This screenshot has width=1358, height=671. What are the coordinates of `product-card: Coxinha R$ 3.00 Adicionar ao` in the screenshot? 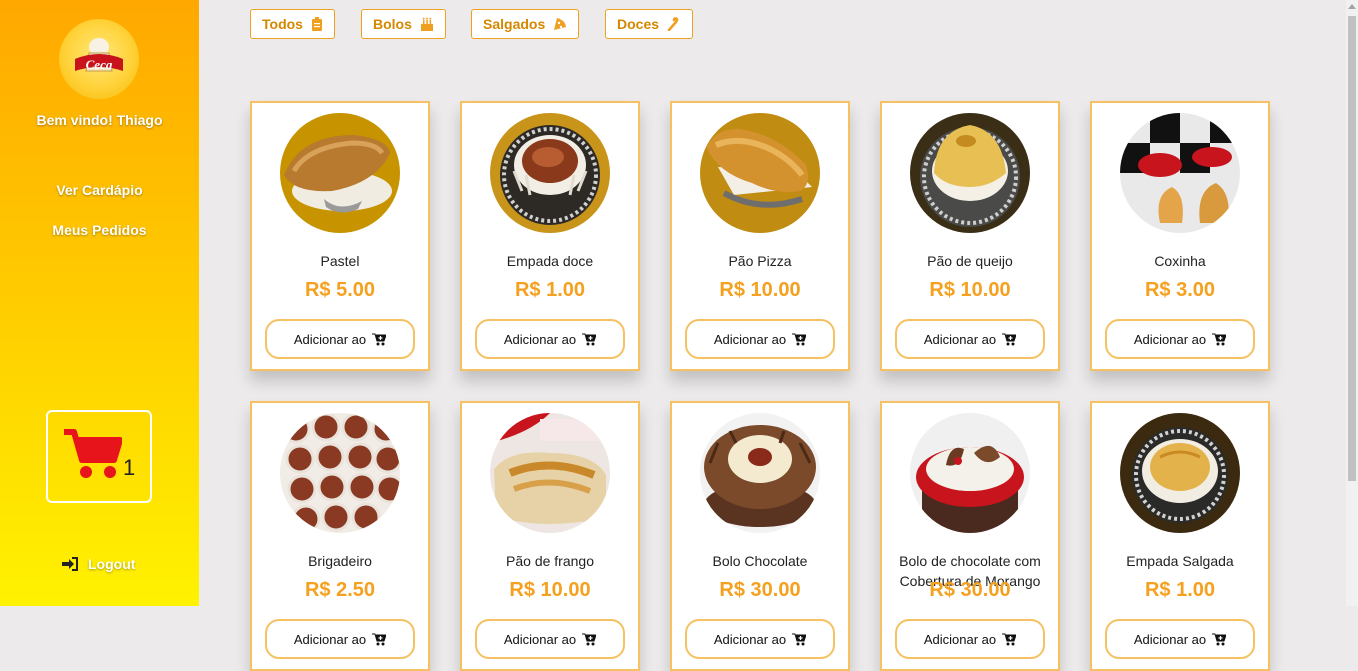 It's located at (1180, 236).